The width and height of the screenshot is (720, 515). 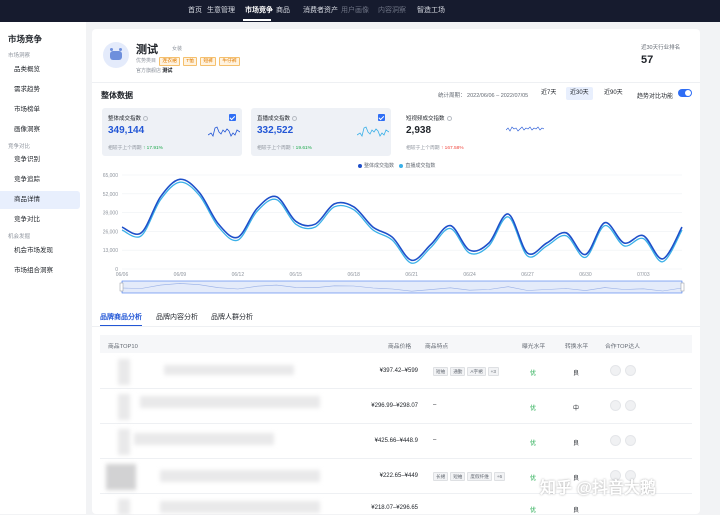 I want to click on x-tick-label: 07/03, so click(x=643, y=275).